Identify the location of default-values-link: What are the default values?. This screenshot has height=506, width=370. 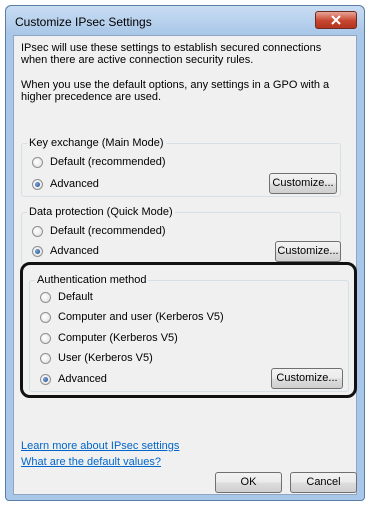
(91, 462).